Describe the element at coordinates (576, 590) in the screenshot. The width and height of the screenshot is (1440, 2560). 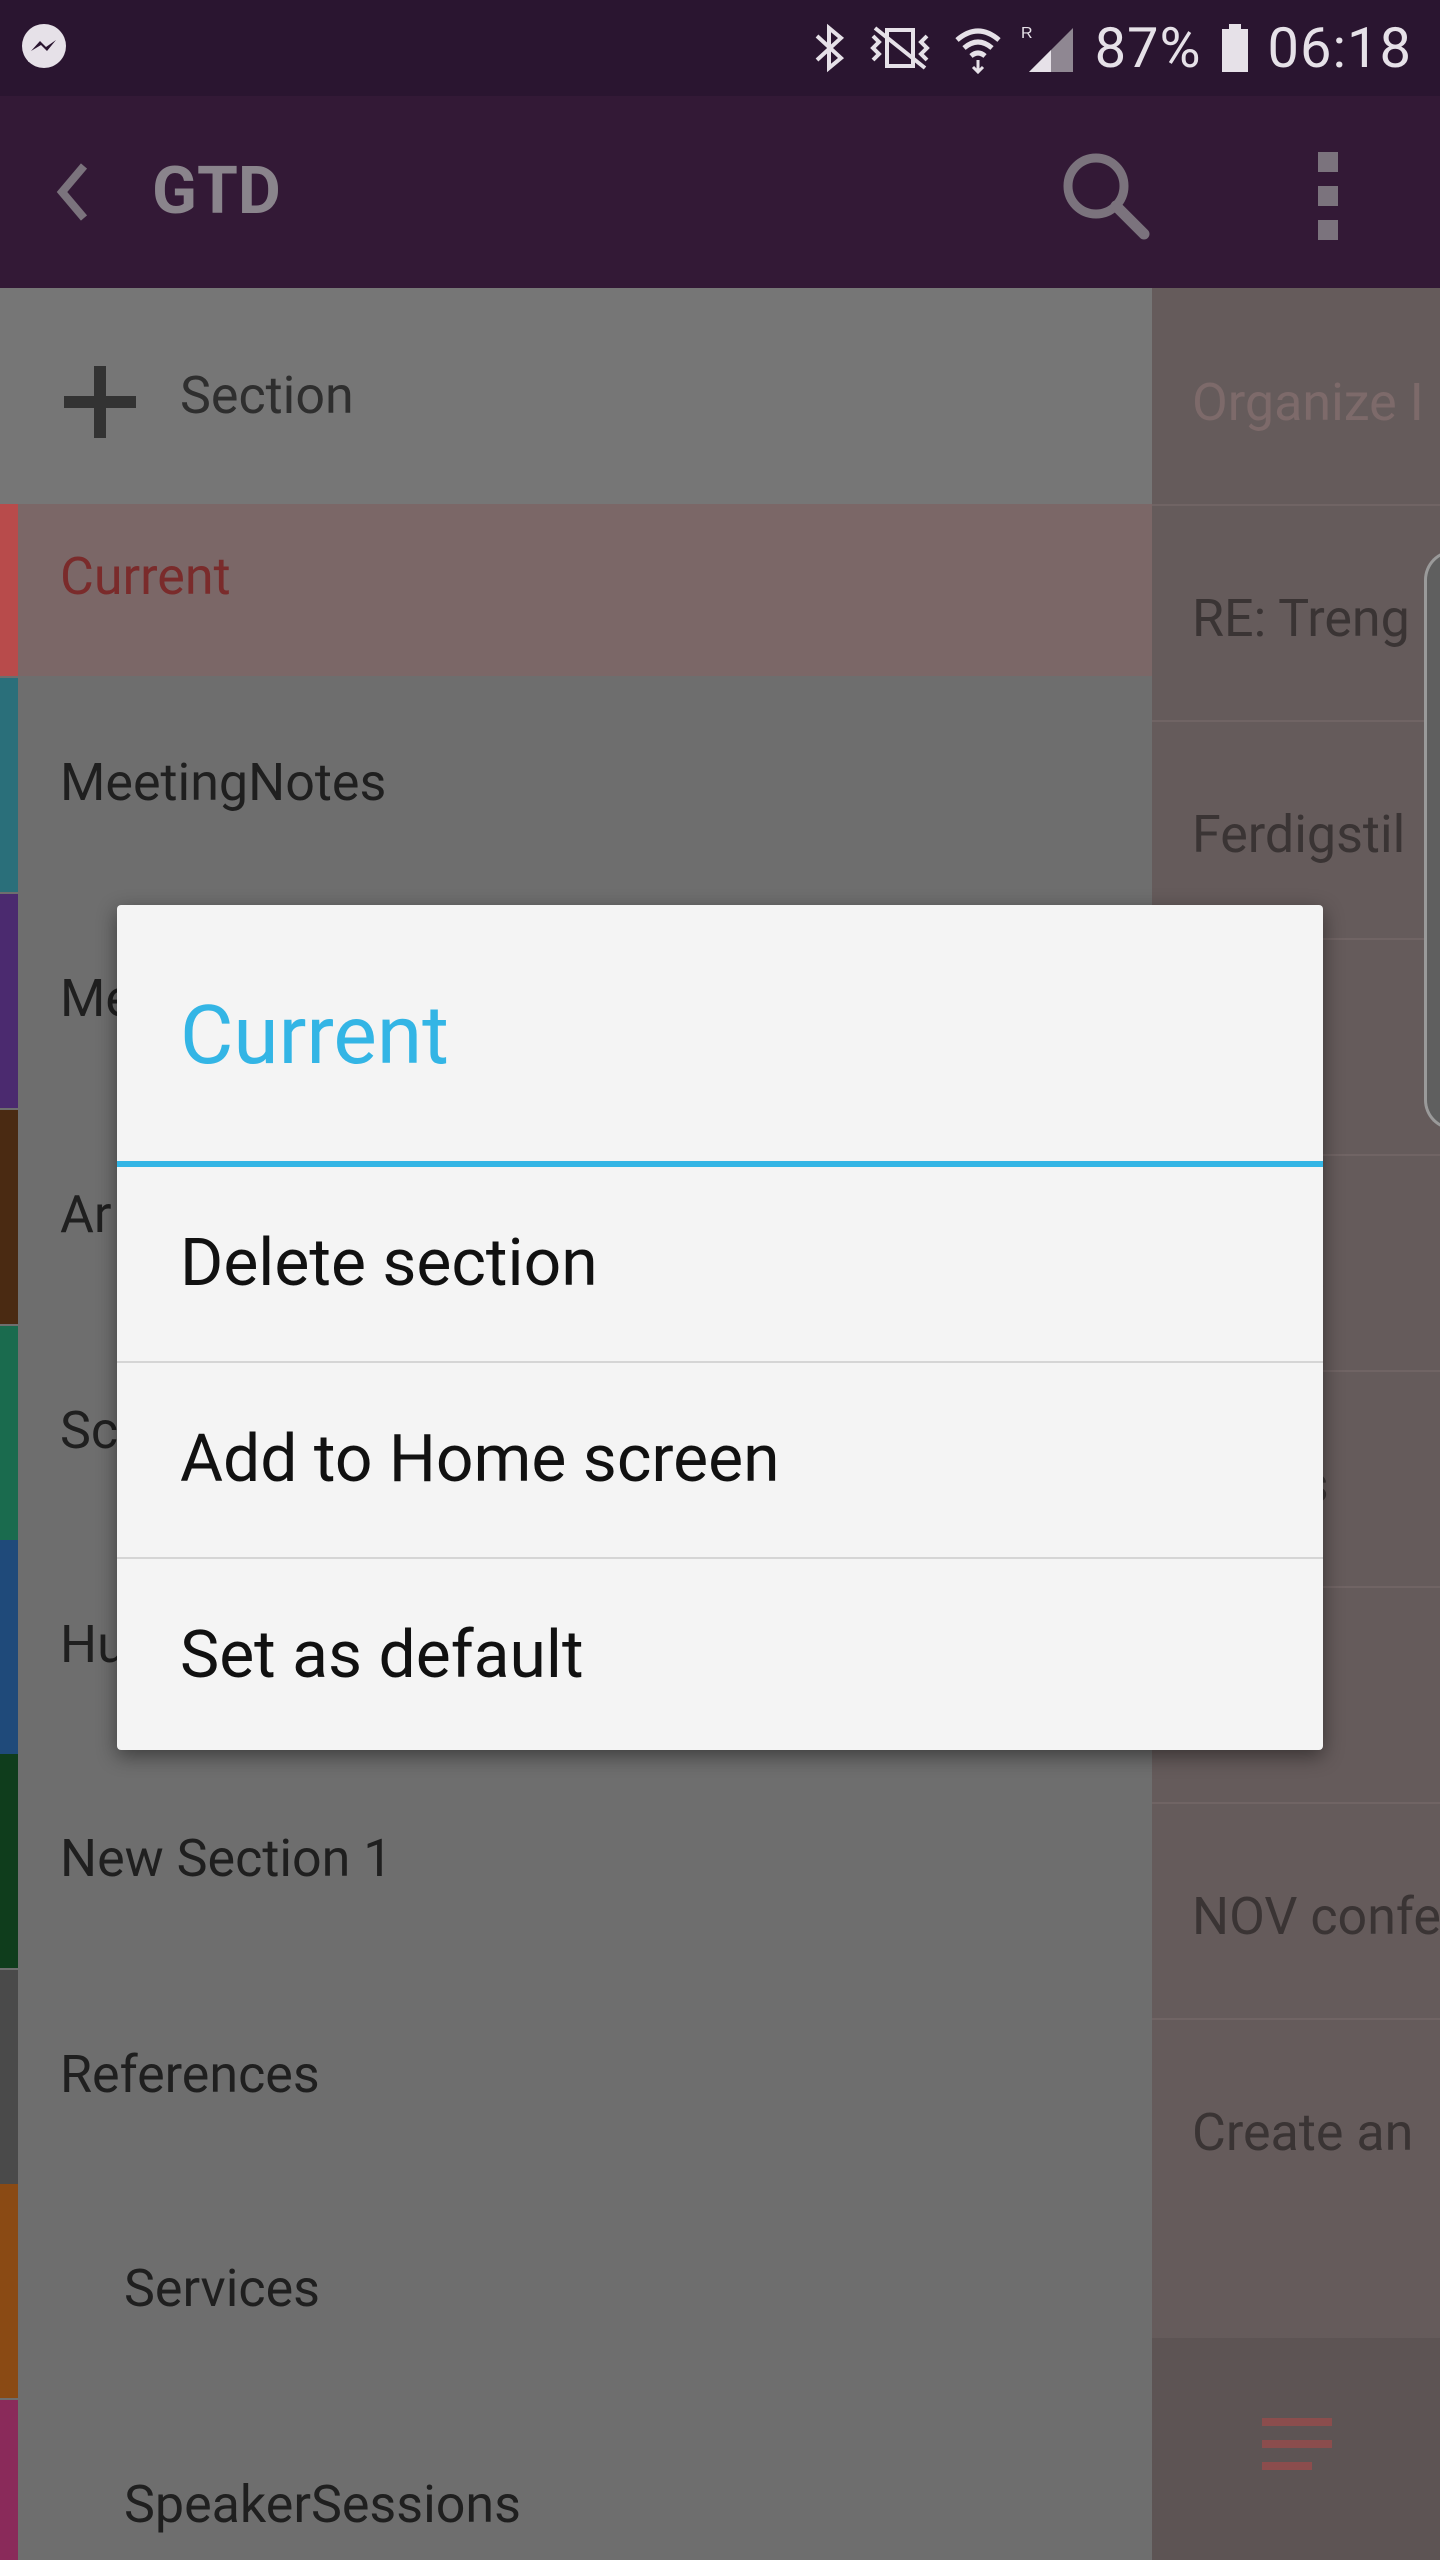
I see `section-item: Current` at that location.